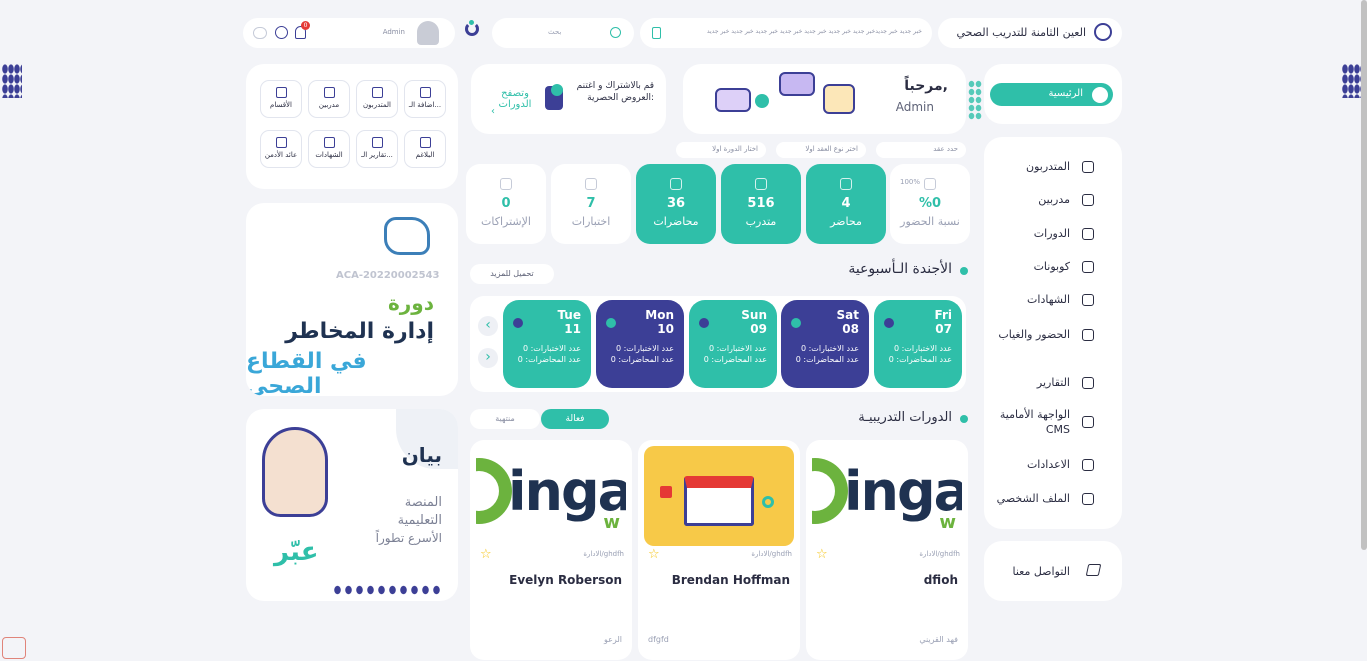 Image resolution: width=1367 pixels, height=661 pixels. What do you see at coordinates (488, 358) in the screenshot?
I see `agenda-next-icon: ›` at bounding box center [488, 358].